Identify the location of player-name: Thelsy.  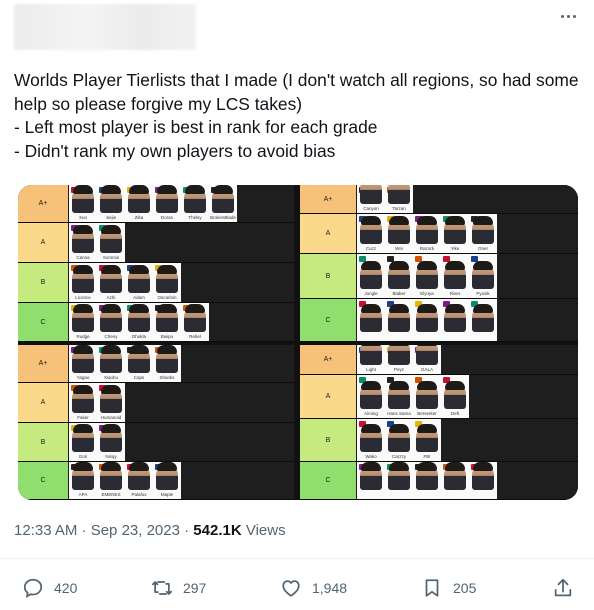
(195, 217).